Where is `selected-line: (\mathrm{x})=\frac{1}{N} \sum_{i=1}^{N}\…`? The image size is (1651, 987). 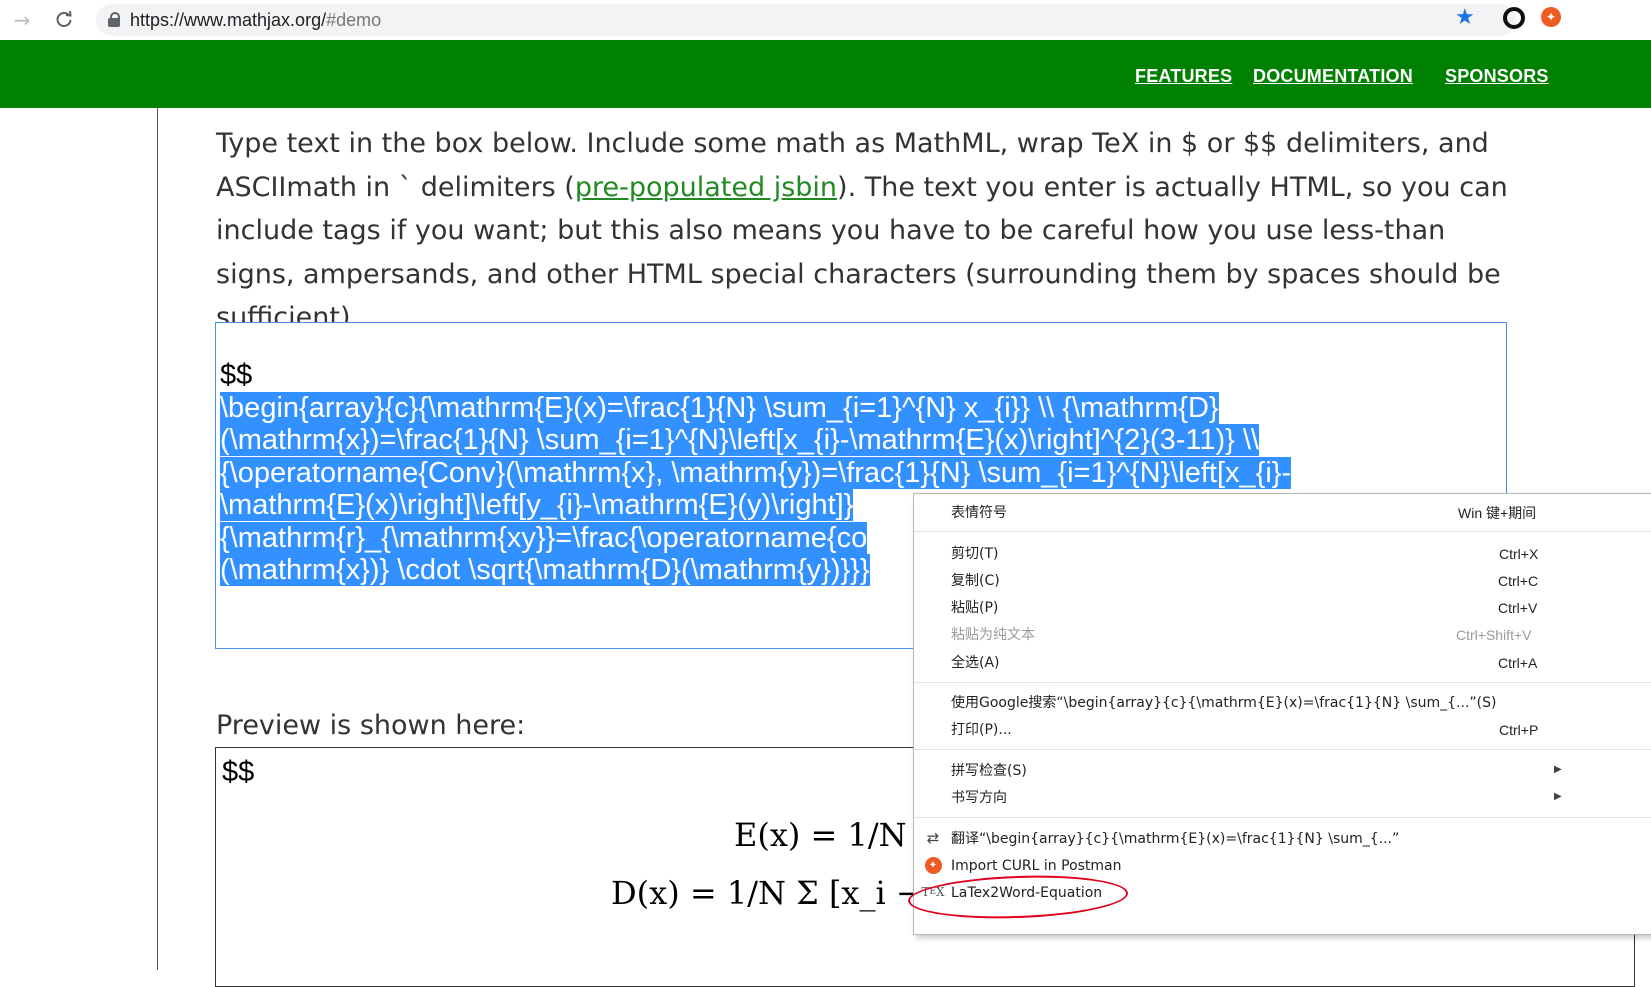 selected-line: (\mathrm{x})=\frac{1}{N} \sum_{i=1}^{N}\… is located at coordinates (739, 440).